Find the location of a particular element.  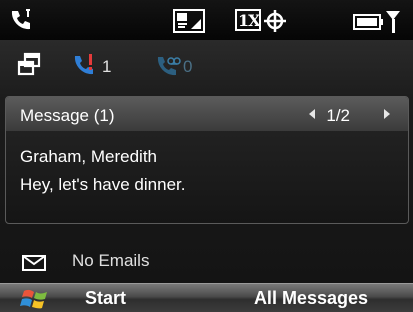

message-panel-header: Message (1) 1/2 is located at coordinates (207, 114).